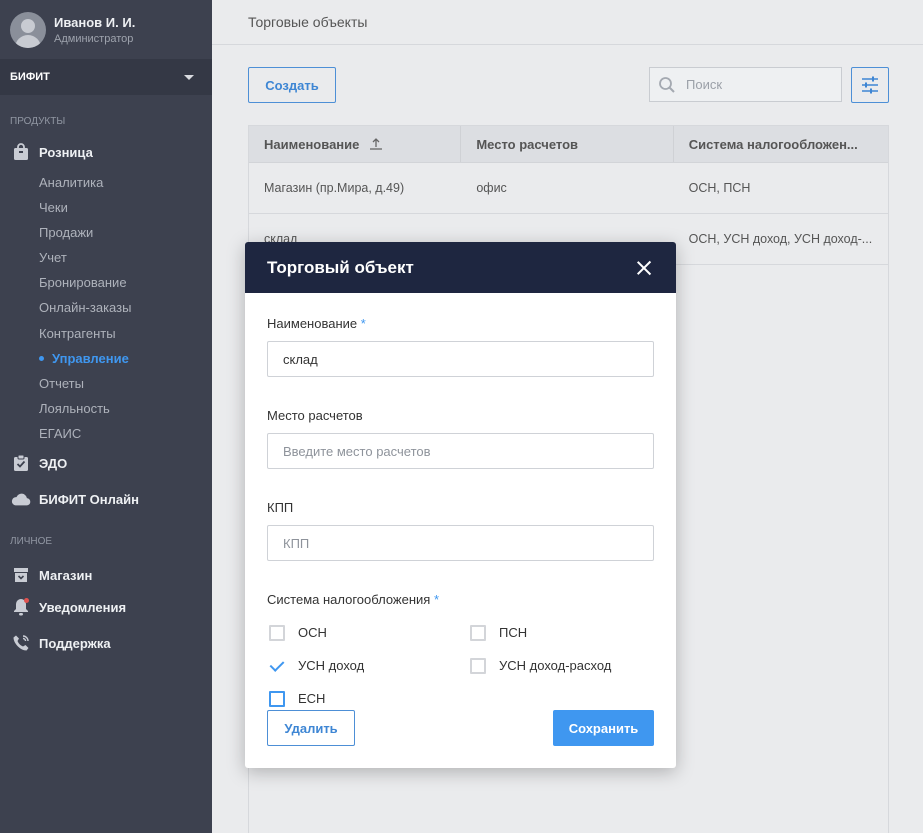  What do you see at coordinates (31, 542) in the screenshot?
I see `section-personal: ЛИЧНОЕ` at bounding box center [31, 542].